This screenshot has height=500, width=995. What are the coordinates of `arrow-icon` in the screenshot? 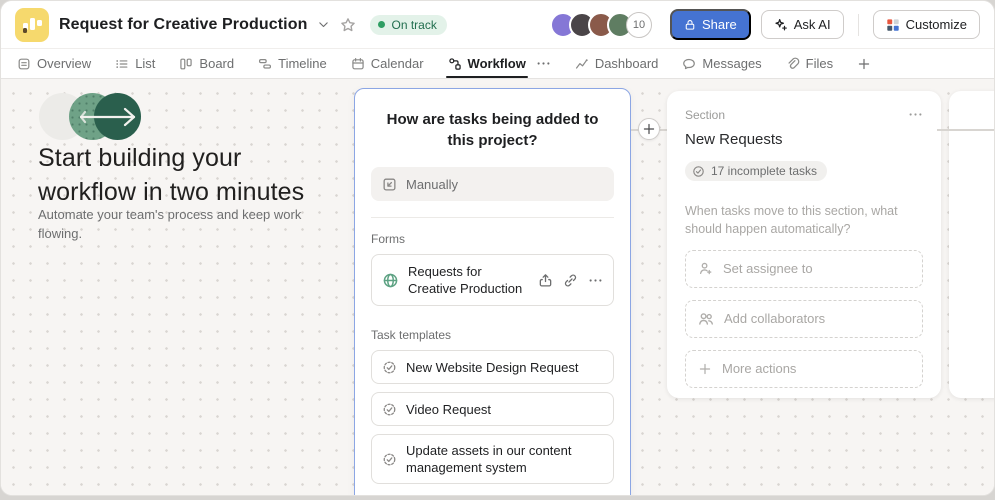 It's located at (107, 117).